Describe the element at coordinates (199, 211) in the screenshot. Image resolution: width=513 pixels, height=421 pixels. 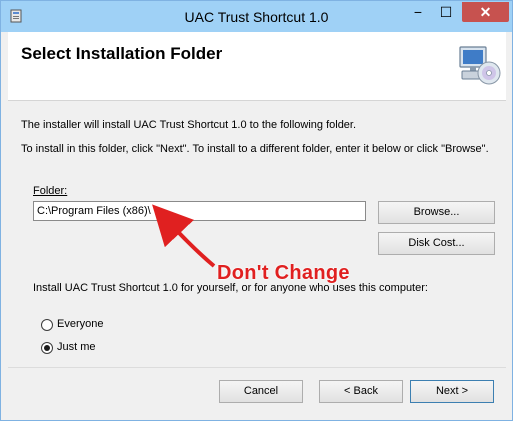
I see `folder-path-input: C:\Program Files (x86)\` at that location.